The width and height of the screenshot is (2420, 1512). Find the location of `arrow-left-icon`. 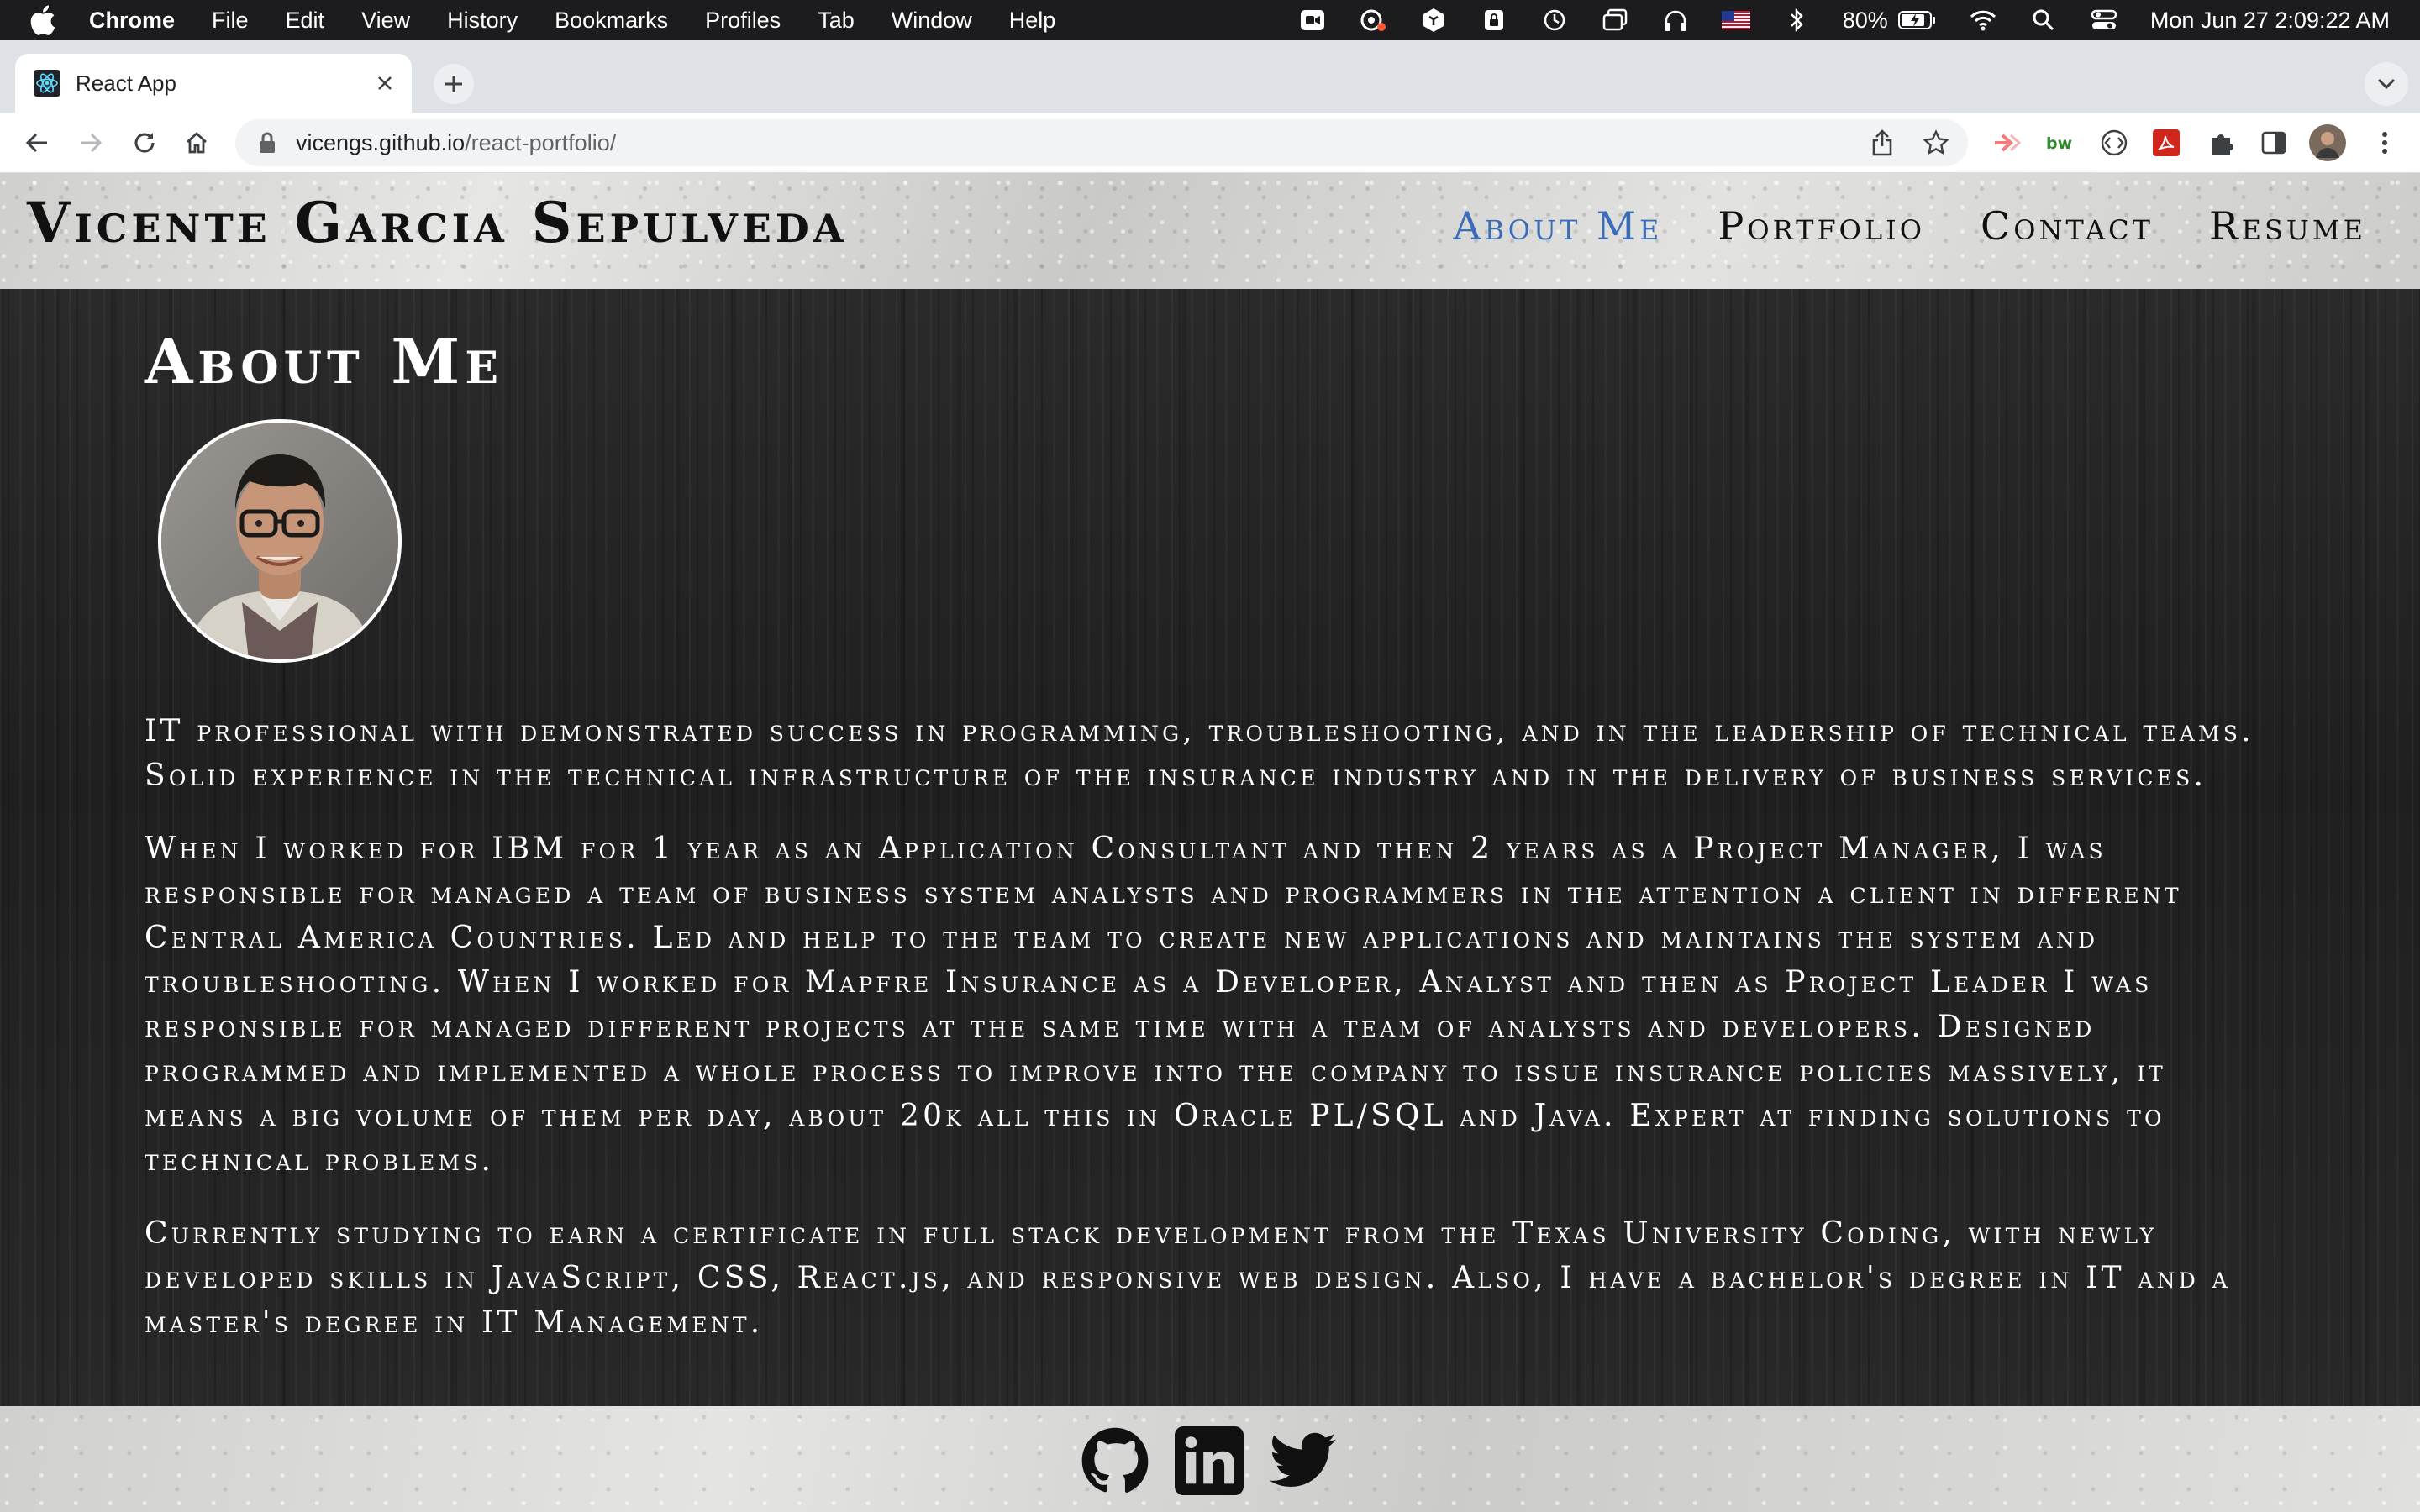

arrow-left-icon is located at coordinates (36, 143).